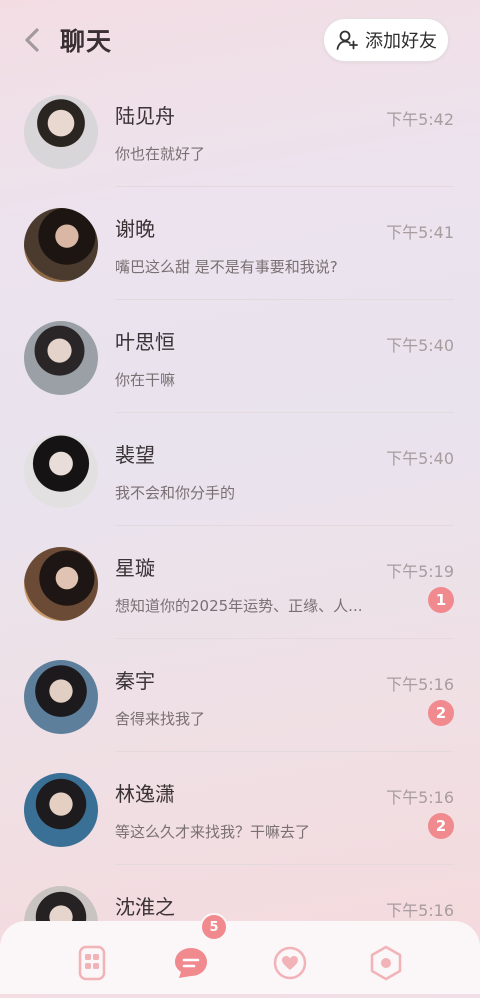  I want to click on chat-row: 陆见舟 下午5:42 你也在就好了, so click(240, 150).